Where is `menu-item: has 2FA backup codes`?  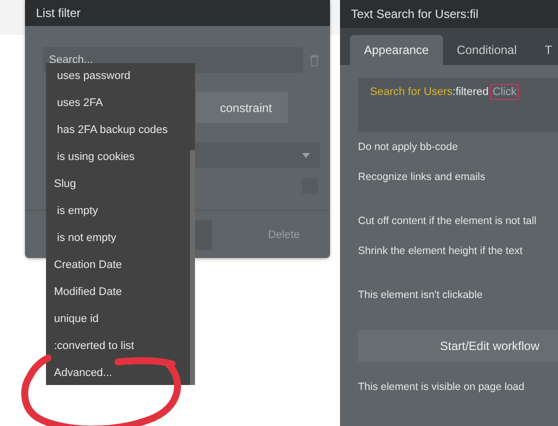
menu-item: has 2FA backup codes is located at coordinates (118, 133).